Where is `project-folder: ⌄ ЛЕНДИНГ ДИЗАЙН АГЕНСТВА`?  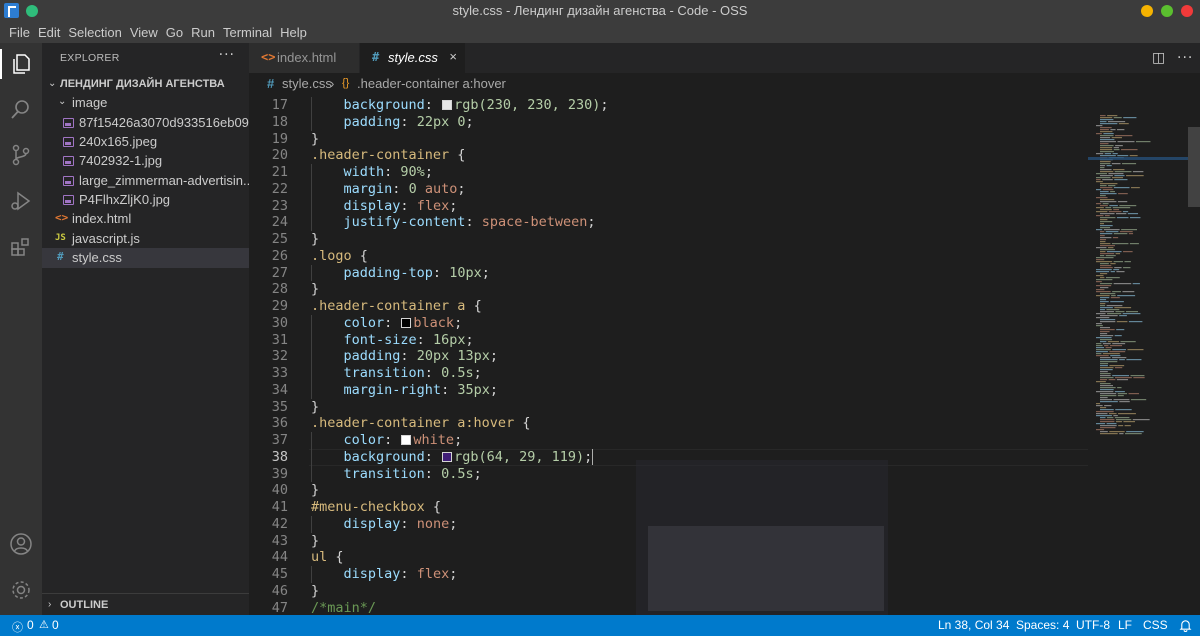
project-folder: ⌄ ЛЕНДИНГ ДИЗАЙН АГЕНСТВА is located at coordinates (145, 85).